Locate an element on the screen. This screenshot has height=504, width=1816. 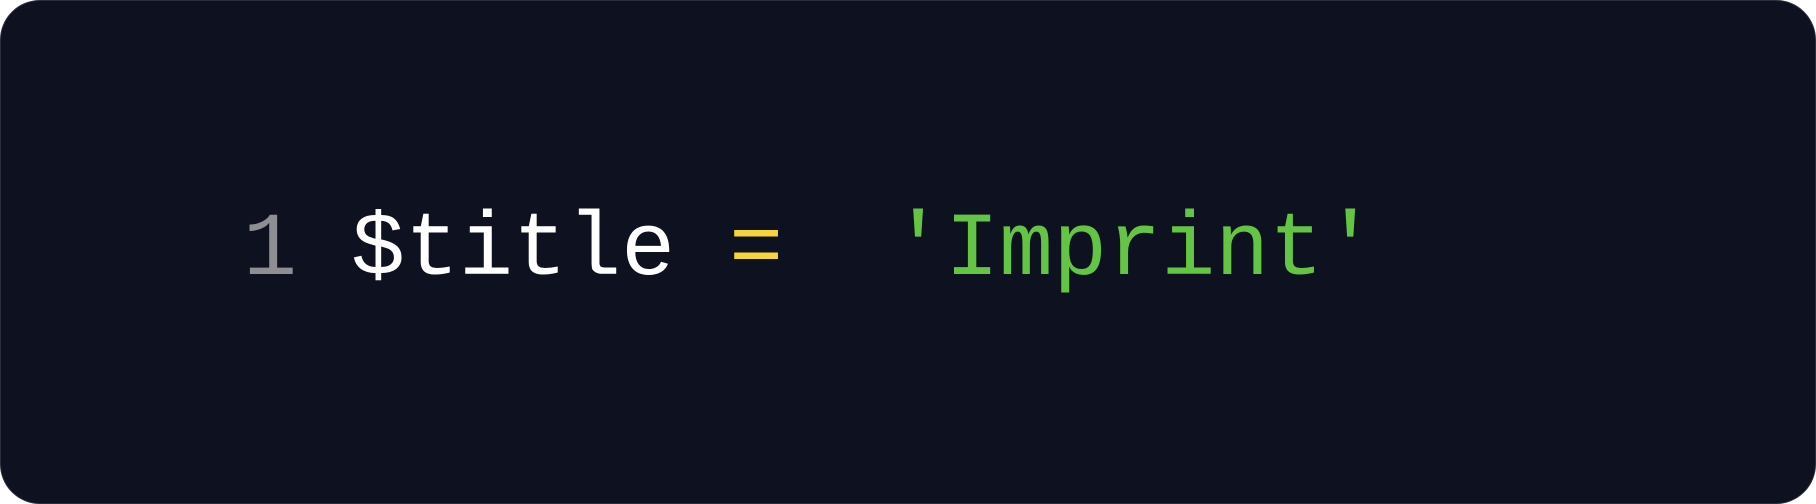
variable-token: $title is located at coordinates (513, 251).